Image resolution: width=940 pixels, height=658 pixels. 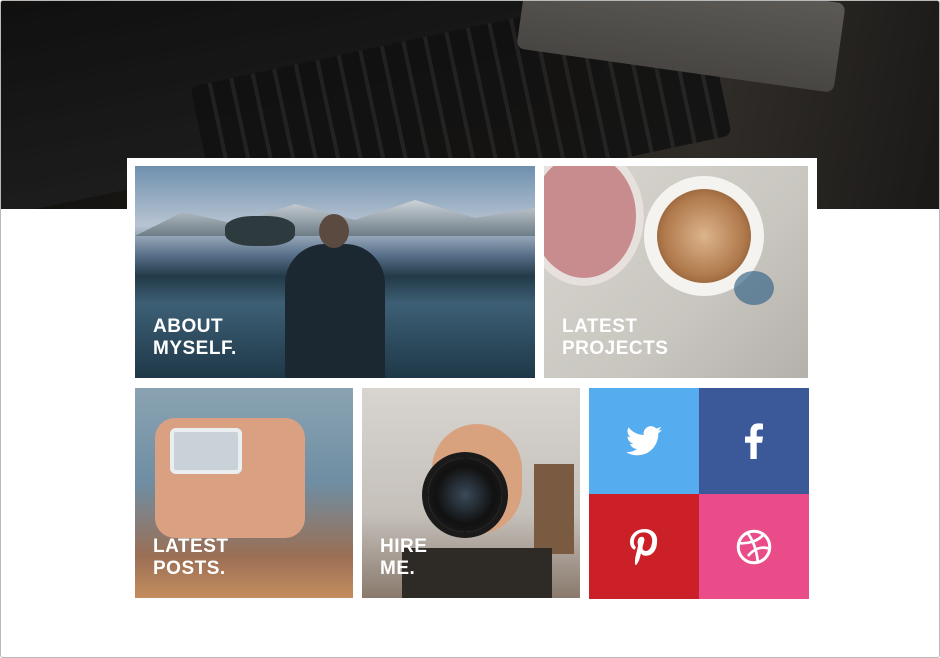 What do you see at coordinates (398, 568) in the screenshot?
I see `tile-label-line2: ME.` at bounding box center [398, 568].